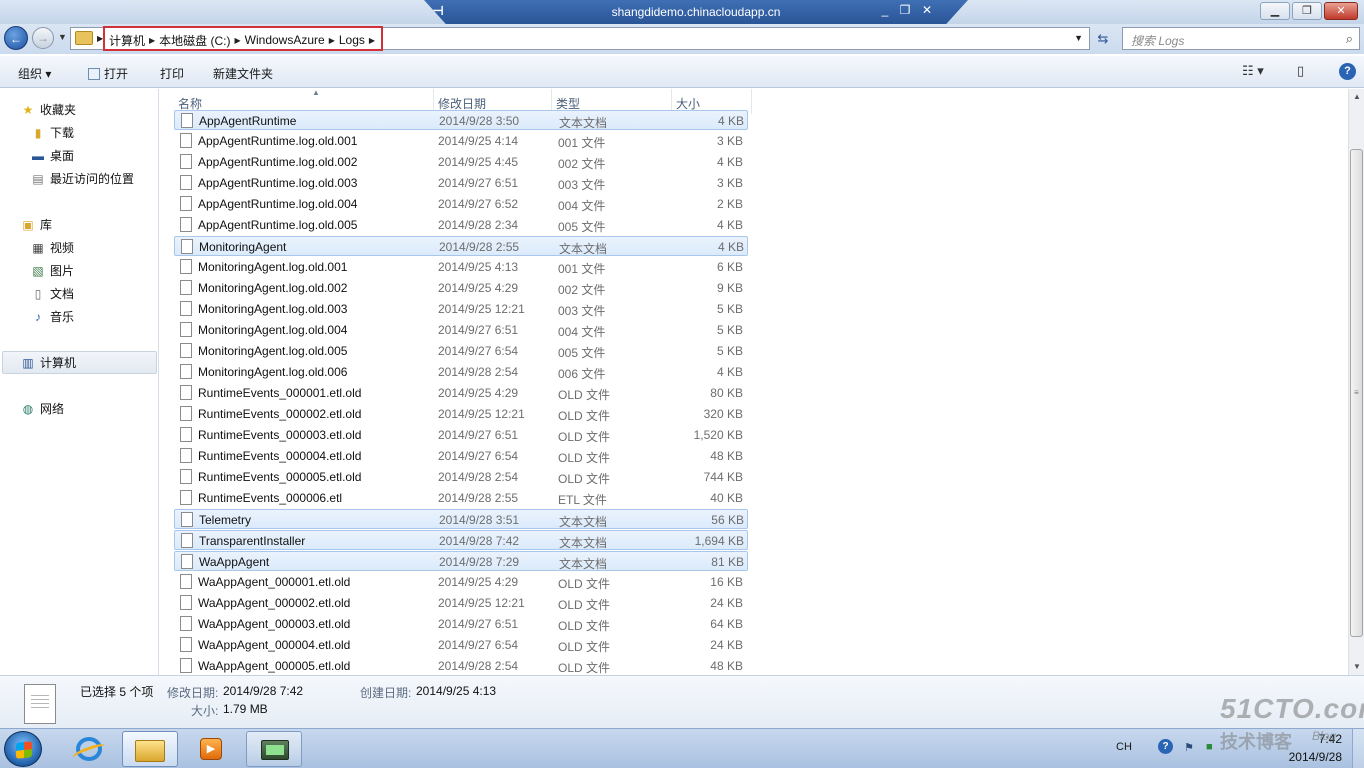 The image size is (1364, 768). I want to click on nav-favorites-label: 收藏夹, so click(58, 110).